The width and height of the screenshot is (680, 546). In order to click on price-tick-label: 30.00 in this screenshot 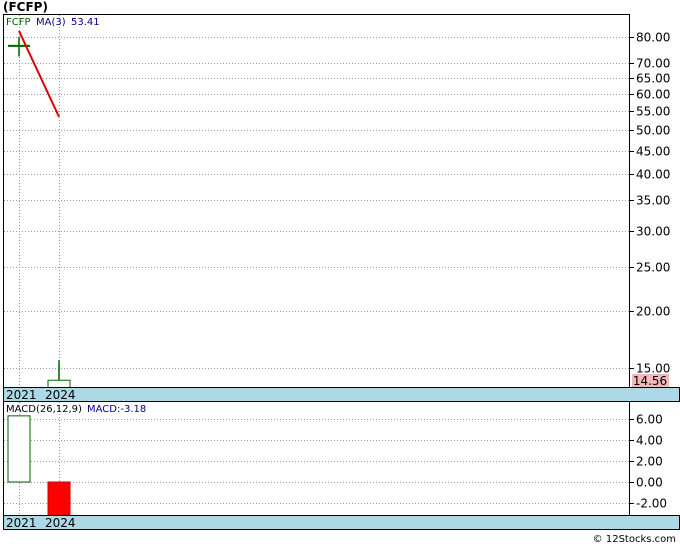, I will do `click(653, 232)`.